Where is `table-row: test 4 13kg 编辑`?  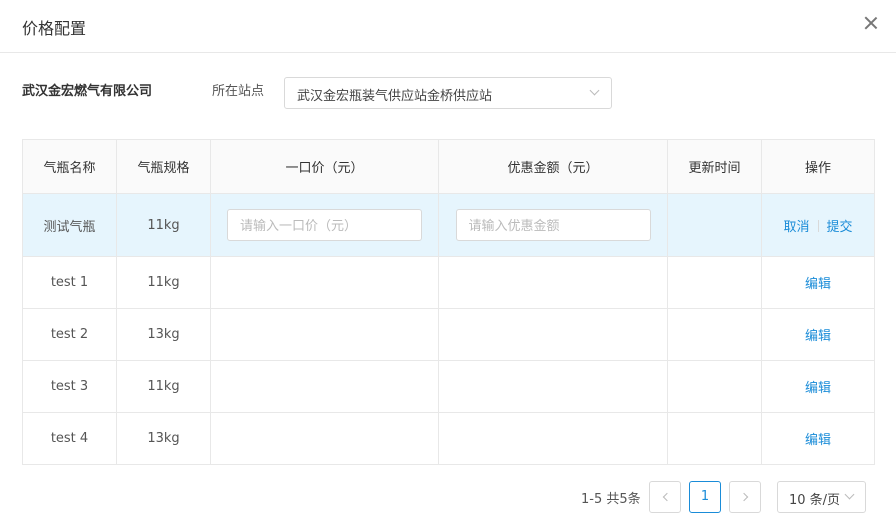
table-row: test 4 13kg 编辑 is located at coordinates (448, 438).